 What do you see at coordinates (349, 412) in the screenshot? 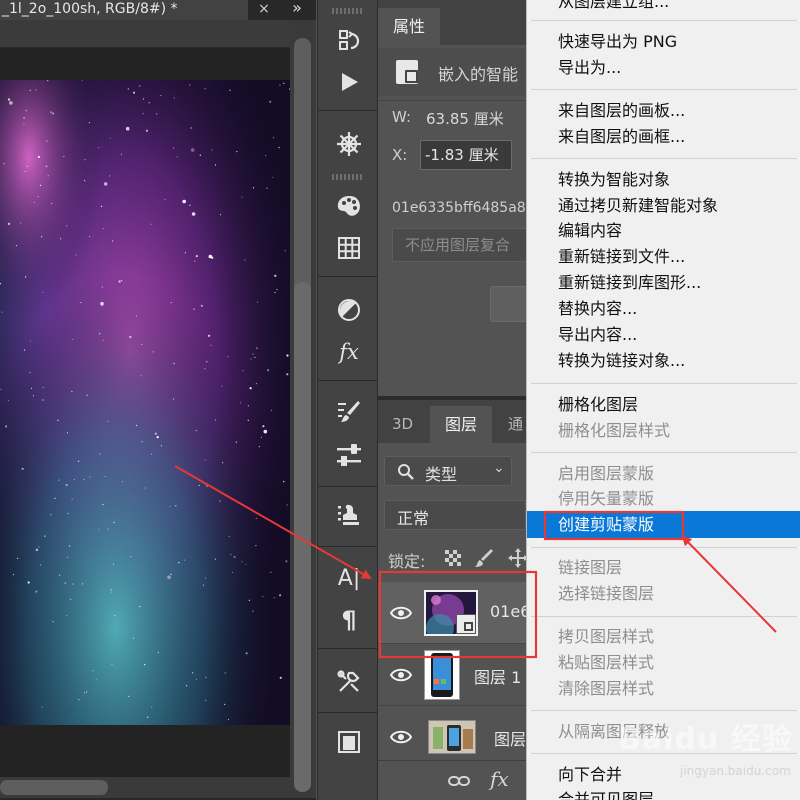
I see `brush-settings-icon` at bounding box center [349, 412].